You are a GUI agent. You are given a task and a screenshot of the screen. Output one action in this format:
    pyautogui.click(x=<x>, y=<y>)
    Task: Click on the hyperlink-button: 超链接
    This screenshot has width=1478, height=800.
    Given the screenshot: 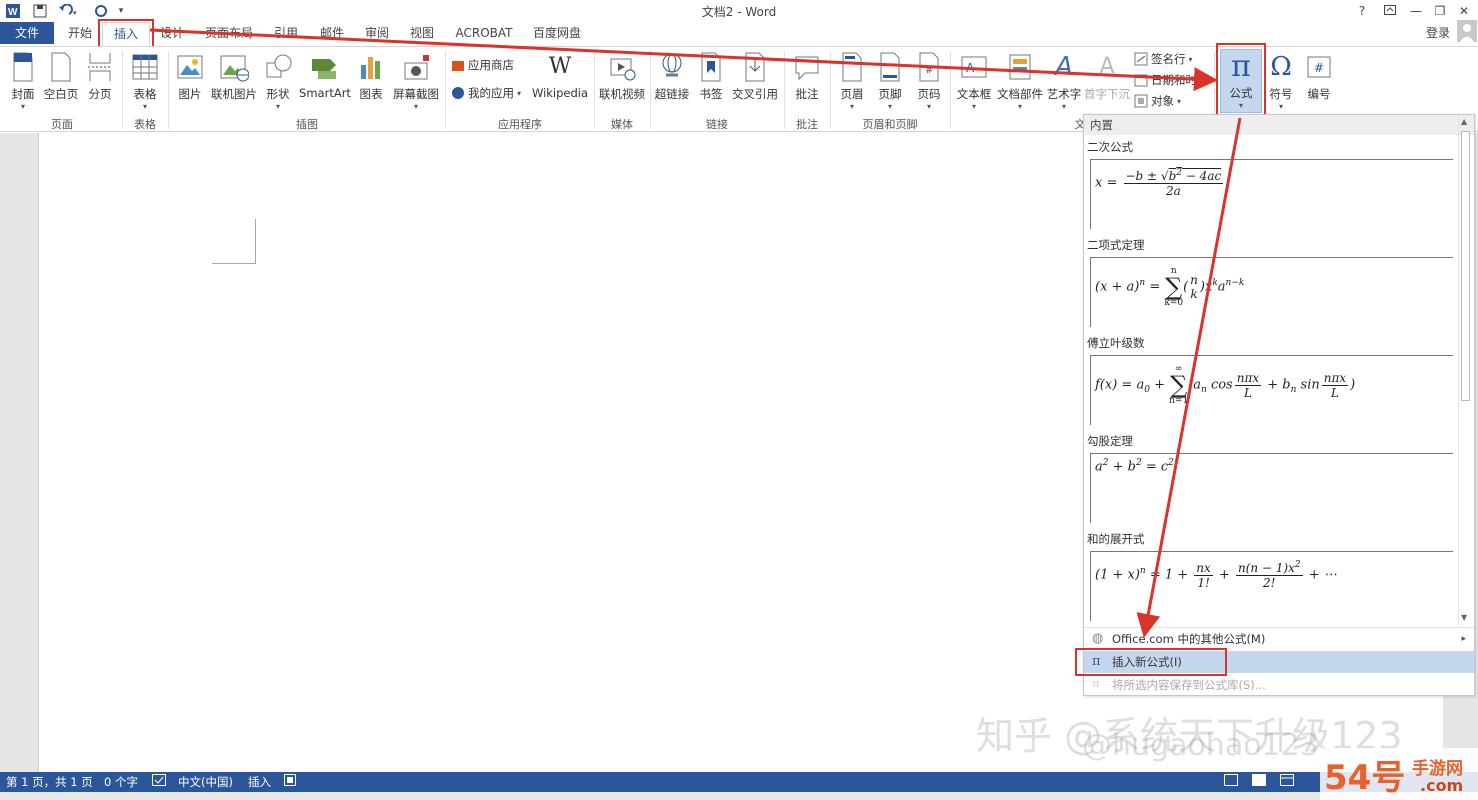 What is the action you would take?
    pyautogui.click(x=672, y=82)
    